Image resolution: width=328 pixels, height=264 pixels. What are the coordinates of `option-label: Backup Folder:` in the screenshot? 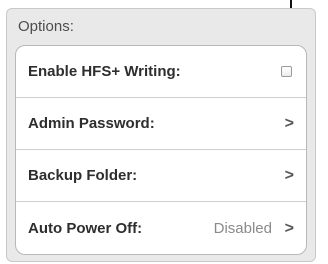 It's located at (83, 175).